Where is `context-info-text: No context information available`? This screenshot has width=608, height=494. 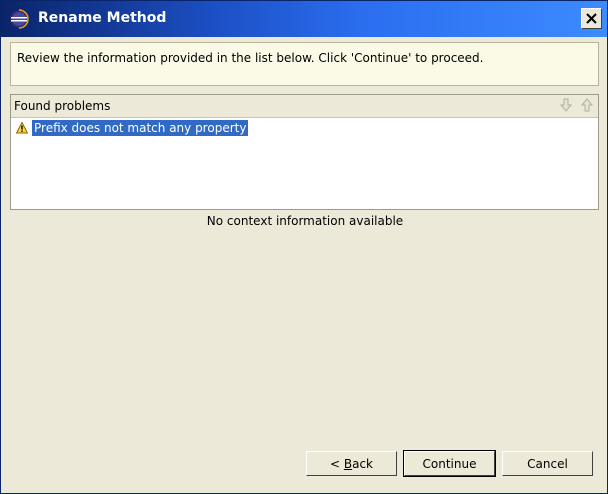 context-info-text: No context information available is located at coordinates (305, 221).